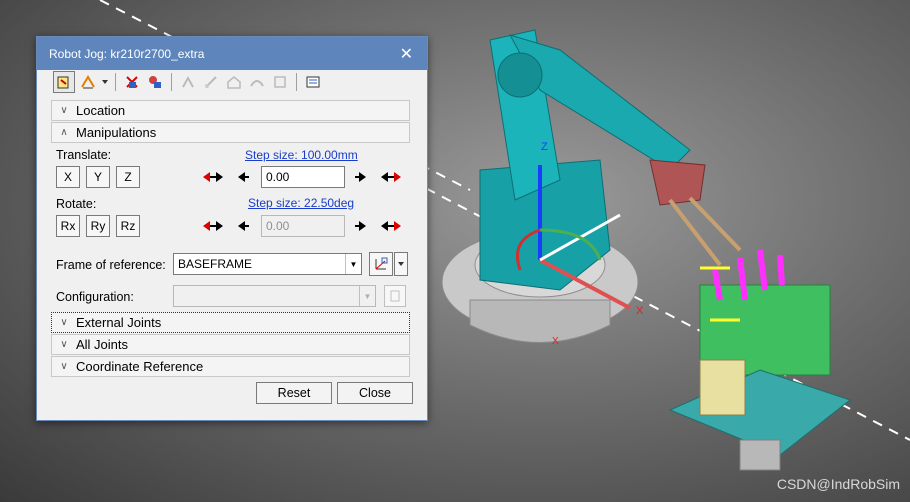 This screenshot has width=910, height=502. Describe the element at coordinates (838, 484) in the screenshot. I see `watermark: CSDN@IndRobSim` at that location.